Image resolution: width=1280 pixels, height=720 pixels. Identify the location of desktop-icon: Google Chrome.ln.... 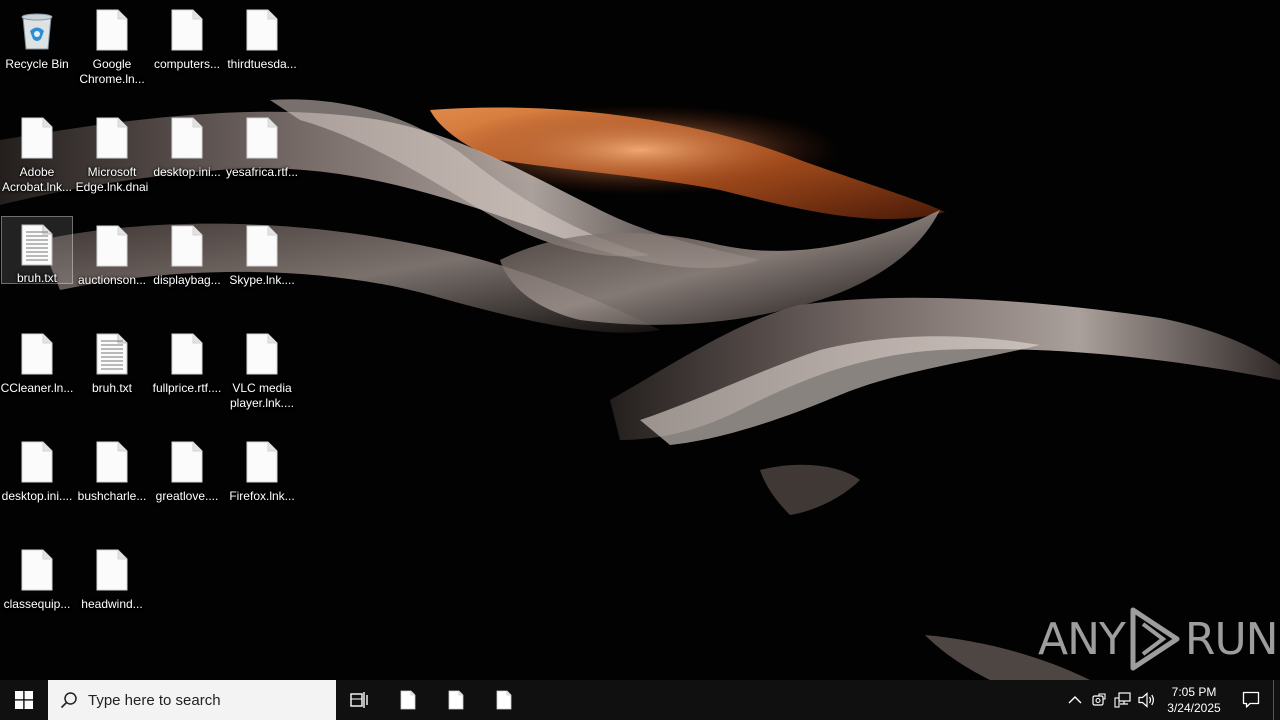
(112, 50).